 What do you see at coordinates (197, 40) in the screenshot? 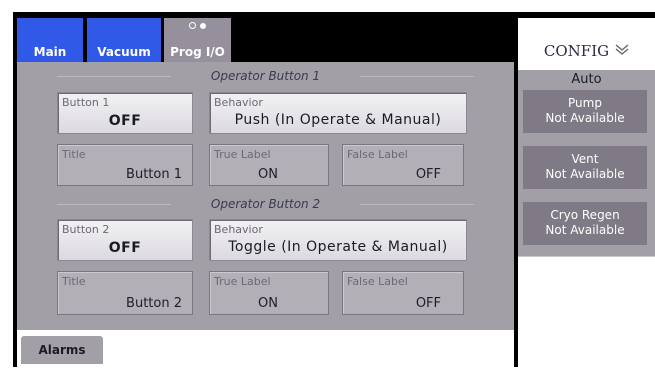
I see `tab-prog-io: Prog I/O` at bounding box center [197, 40].